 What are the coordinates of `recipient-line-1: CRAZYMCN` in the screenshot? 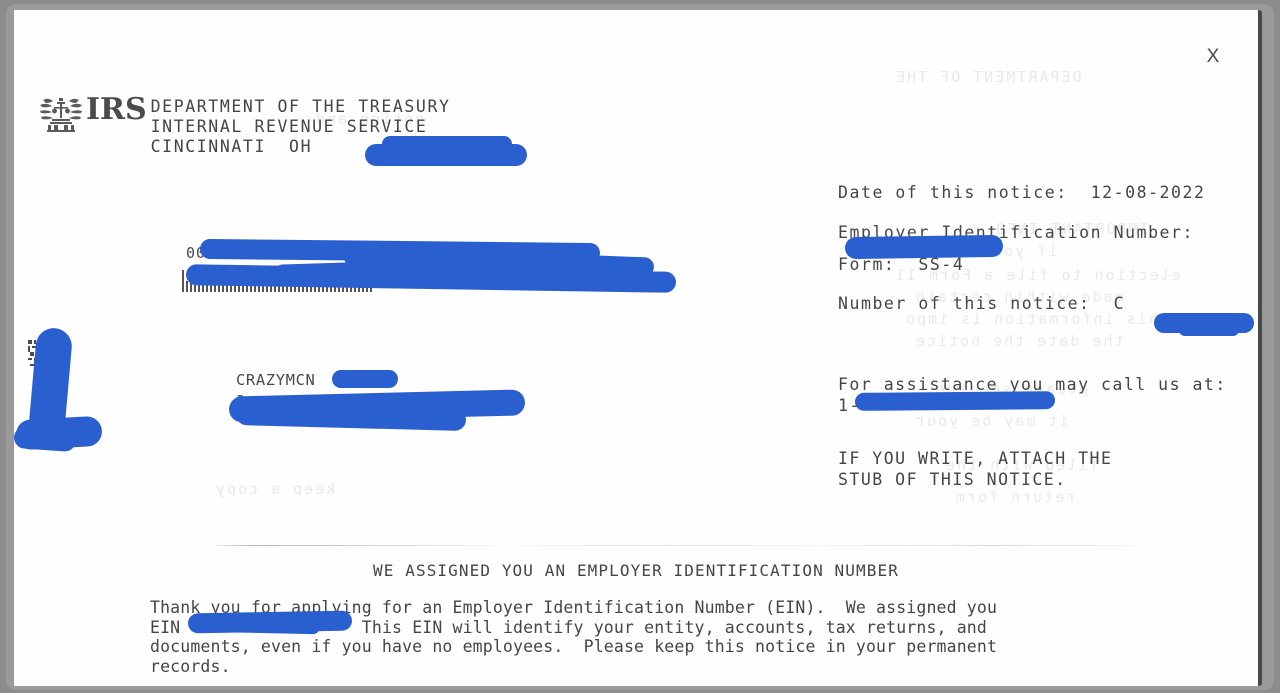 It's located at (276, 380).